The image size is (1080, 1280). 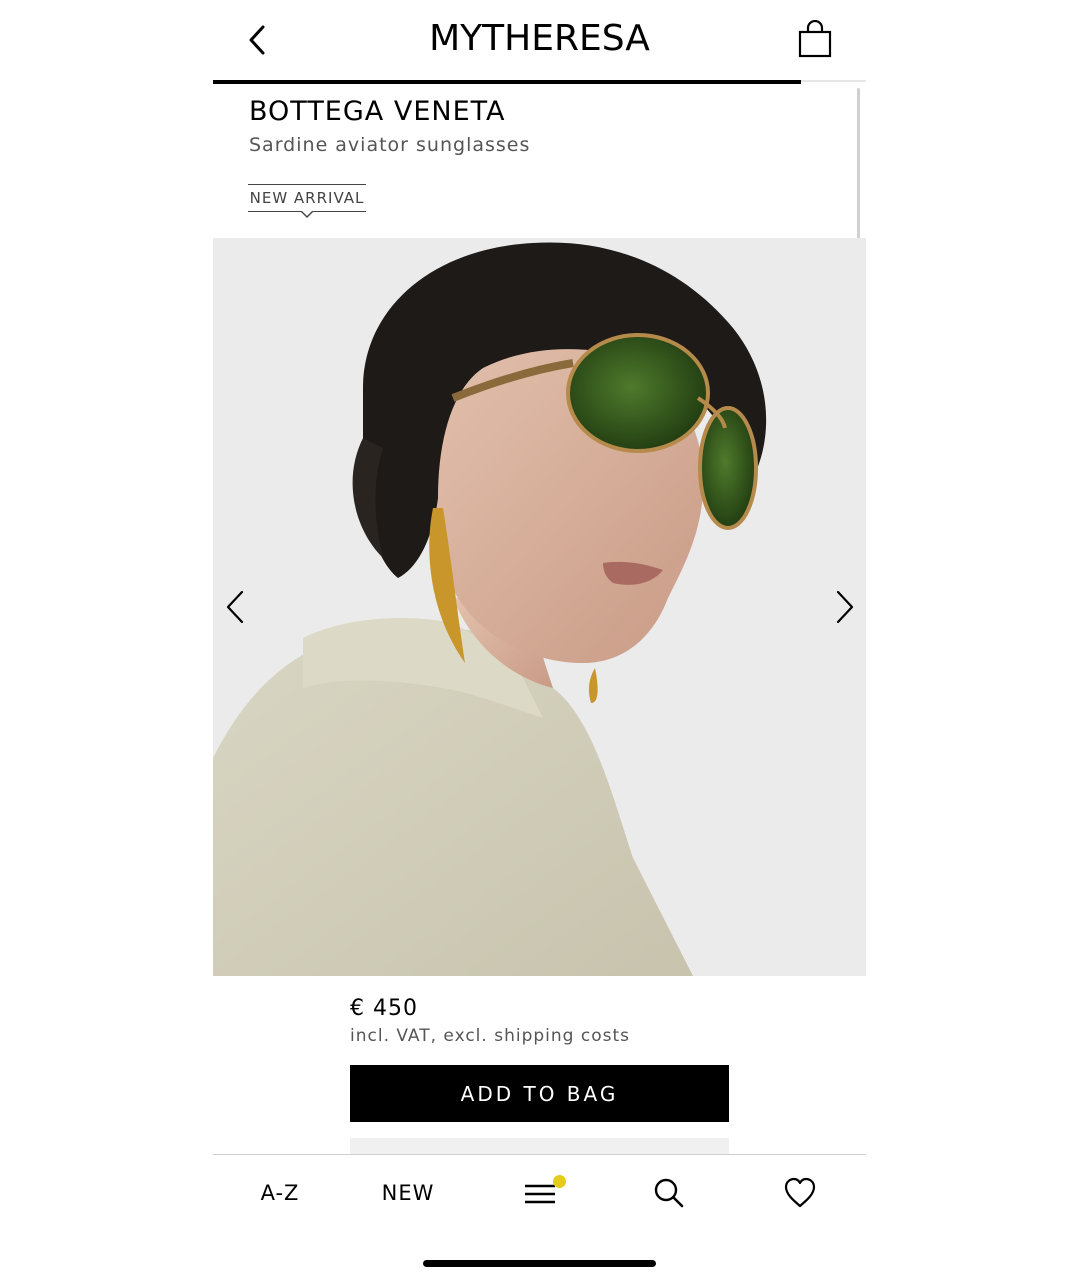 I want to click on nav-az-label: A-Z, so click(x=280, y=1193).